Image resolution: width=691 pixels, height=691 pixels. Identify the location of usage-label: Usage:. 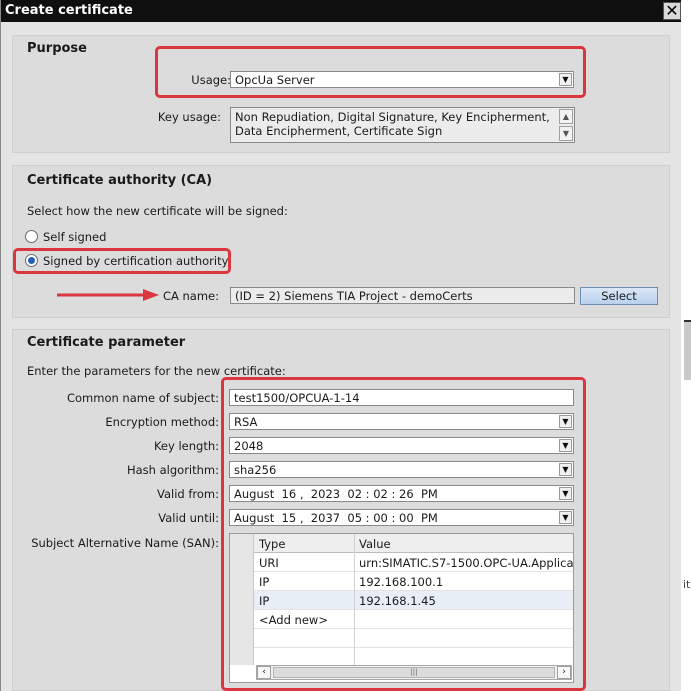
(211, 80).